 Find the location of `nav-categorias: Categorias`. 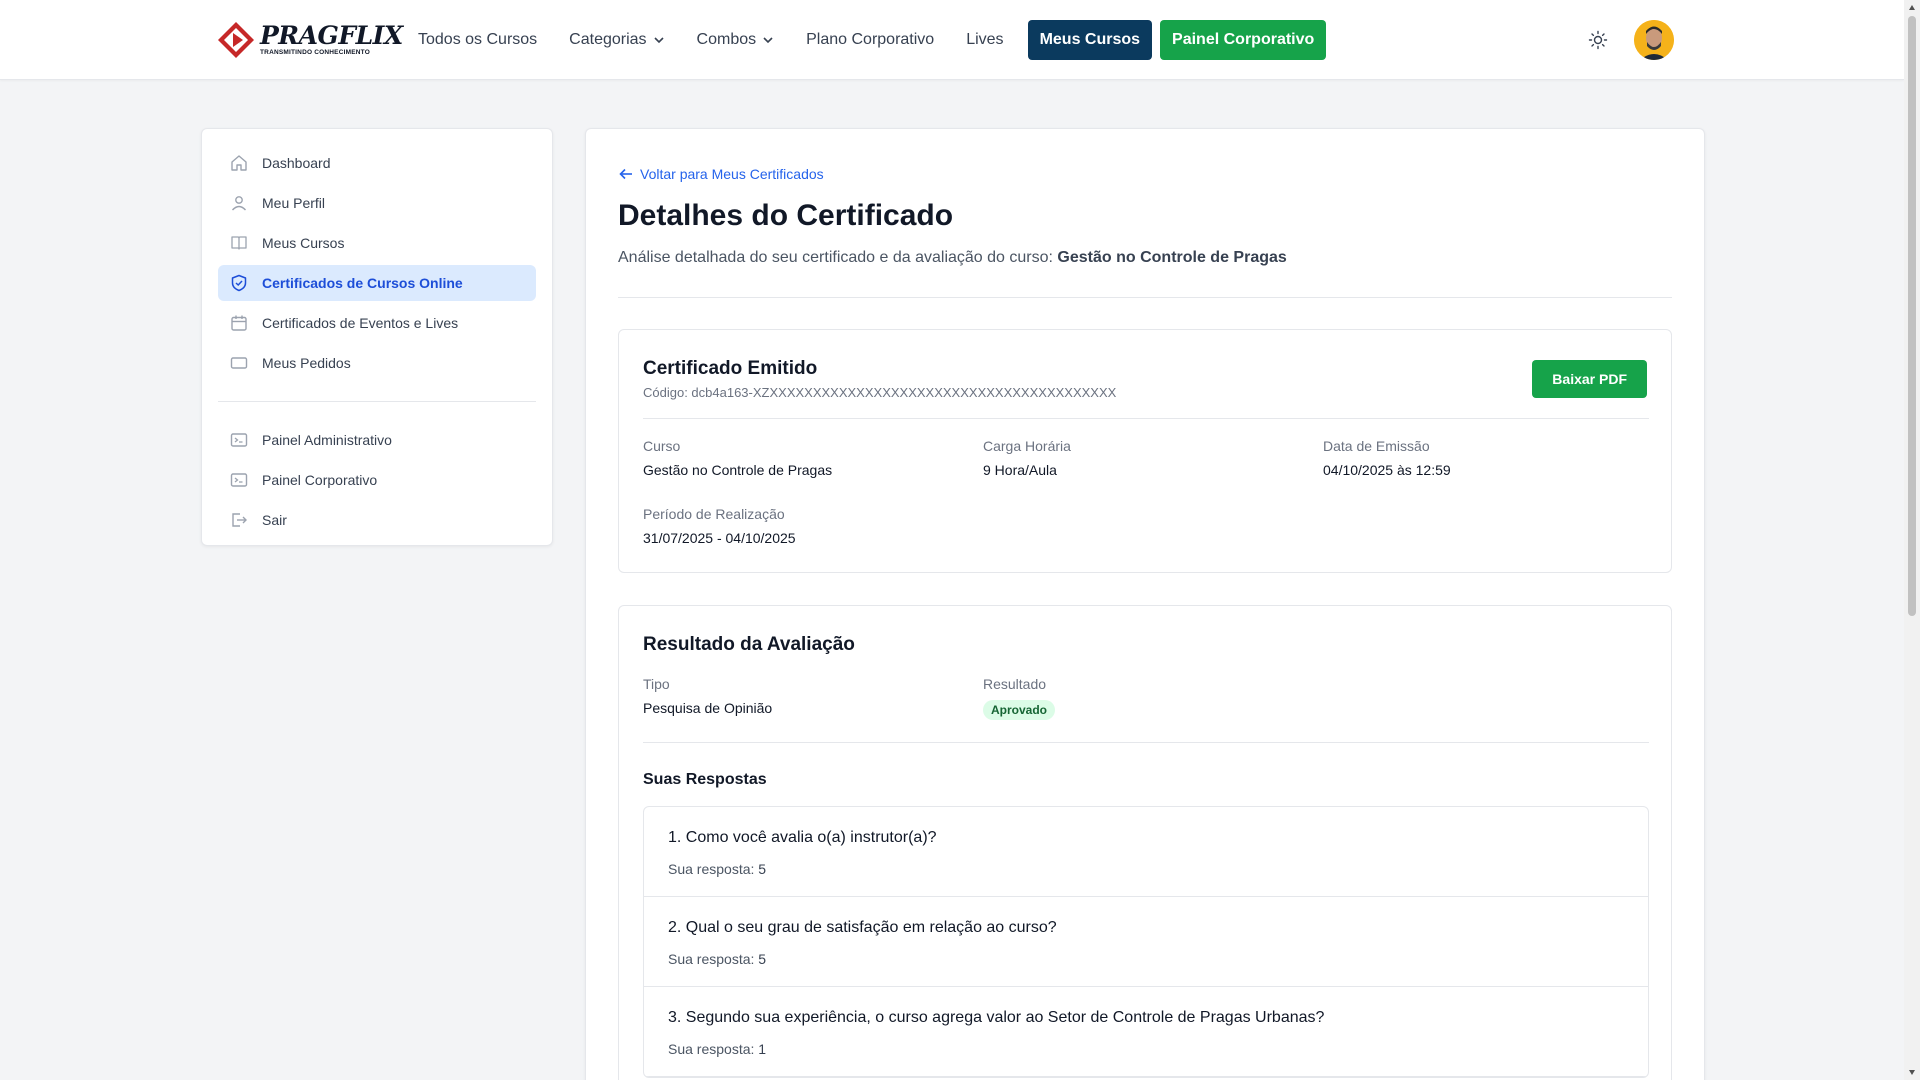

nav-categorias: Categorias is located at coordinates (616, 40).